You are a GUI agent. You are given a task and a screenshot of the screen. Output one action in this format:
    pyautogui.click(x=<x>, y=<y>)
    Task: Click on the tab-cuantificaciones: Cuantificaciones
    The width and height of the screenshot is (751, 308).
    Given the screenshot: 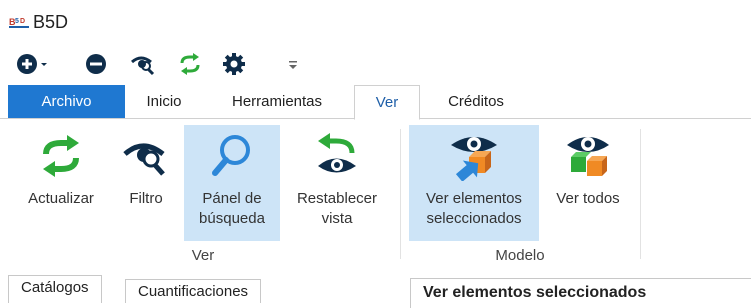 What is the action you would take?
    pyautogui.click(x=193, y=291)
    